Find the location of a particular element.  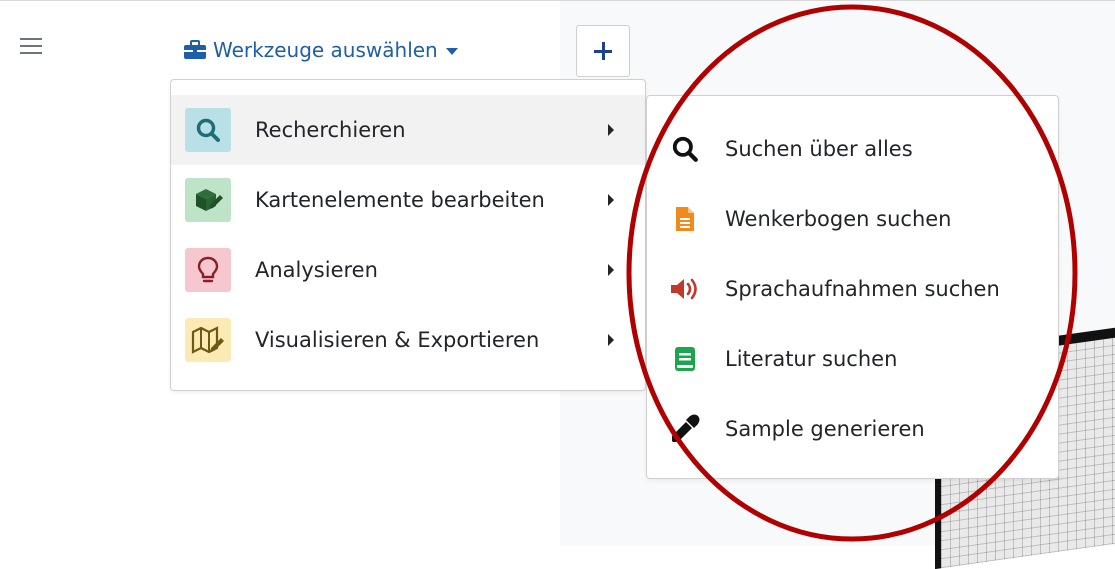

tools-dropdown-label: Werkzeuge auswählen is located at coordinates (325, 50).